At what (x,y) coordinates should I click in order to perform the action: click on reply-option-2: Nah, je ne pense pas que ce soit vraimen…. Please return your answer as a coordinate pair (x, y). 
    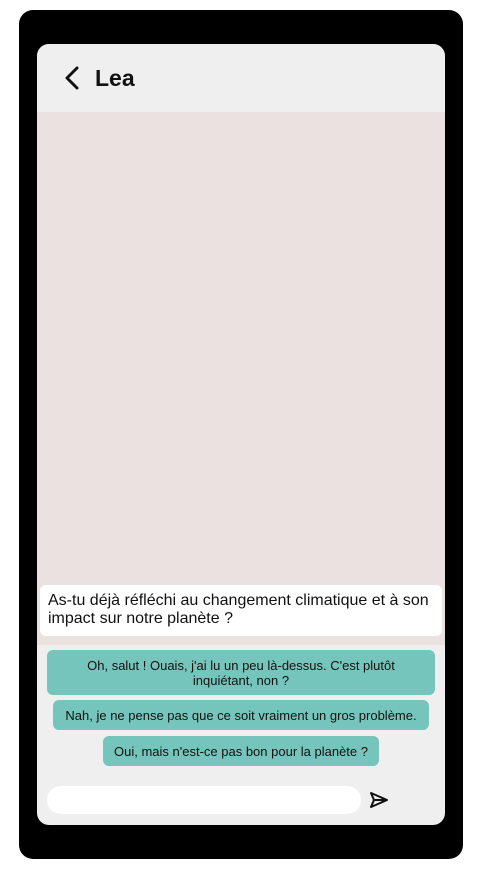
    Looking at the image, I should click on (241, 715).